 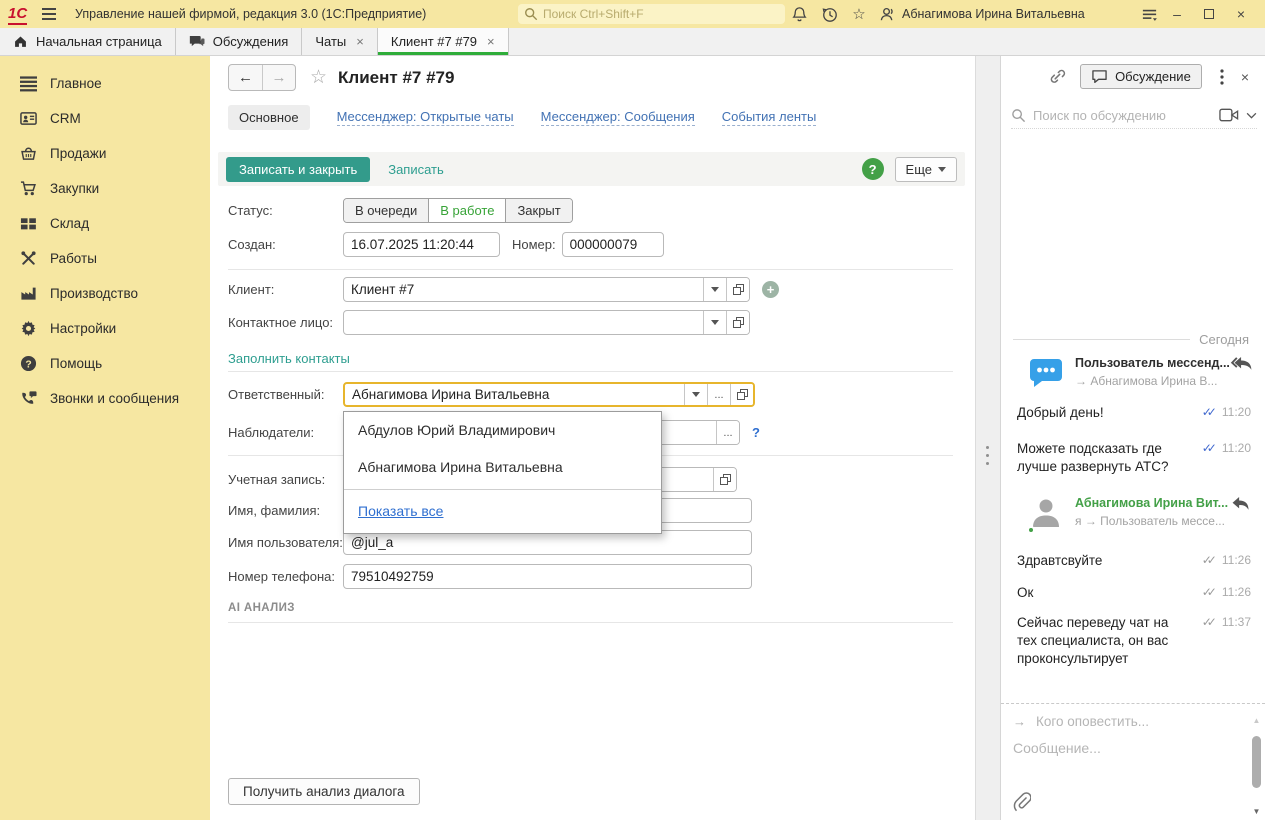 I want to click on notifications-bell-icon, so click(x=799, y=14).